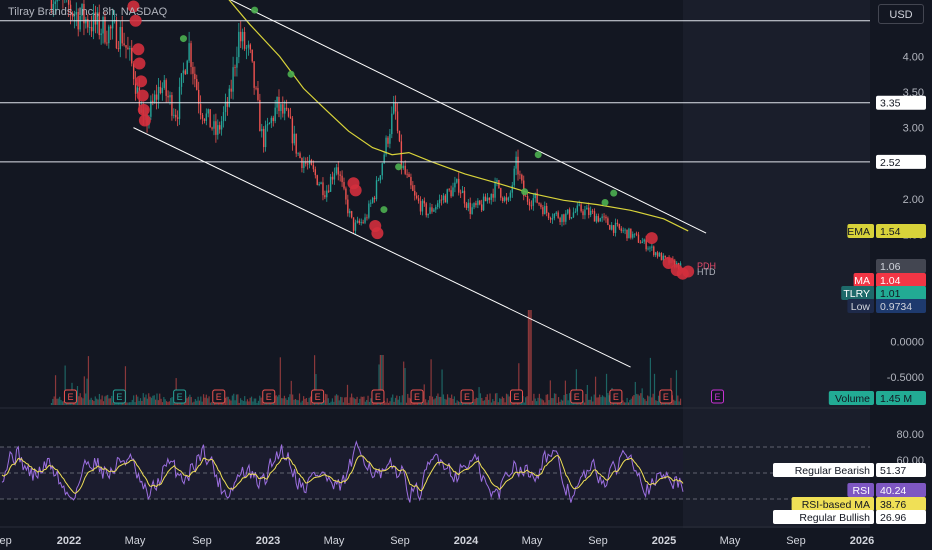  Describe the element at coordinates (706, 272) in the screenshot. I see `chart-marker-label: HTD` at that location.